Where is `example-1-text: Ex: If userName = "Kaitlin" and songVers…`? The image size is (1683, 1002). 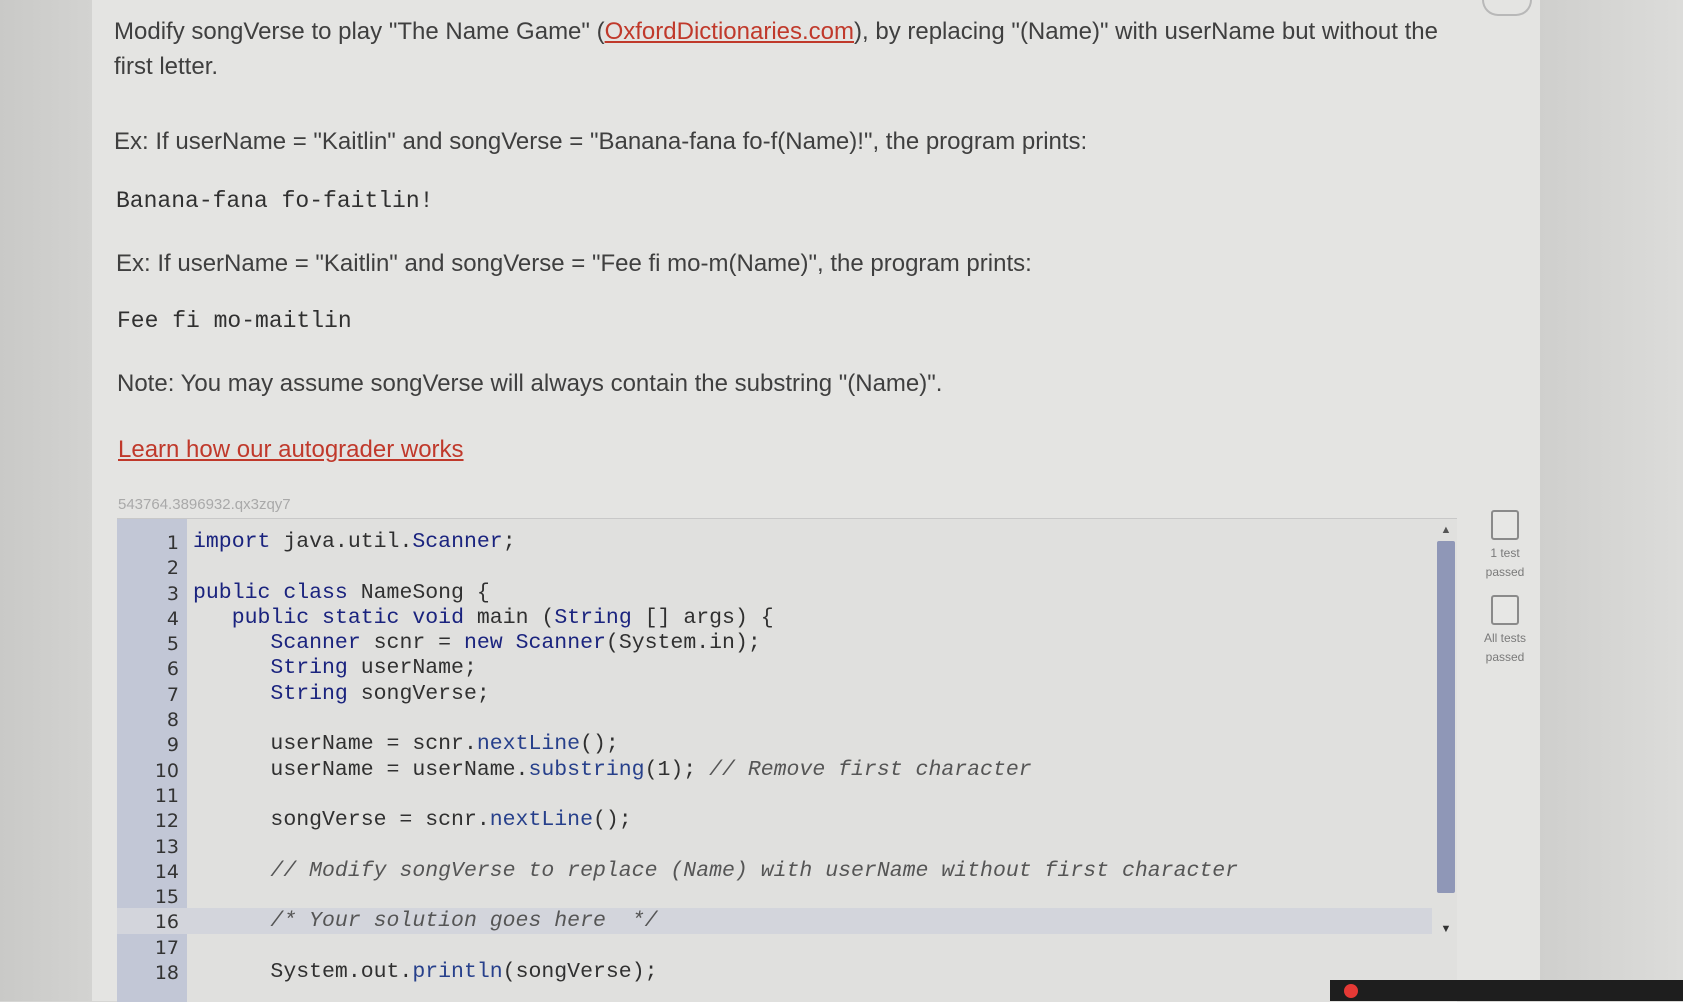 example-1-text: Ex: If userName = "Kaitlin" and songVers… is located at coordinates (601, 141).